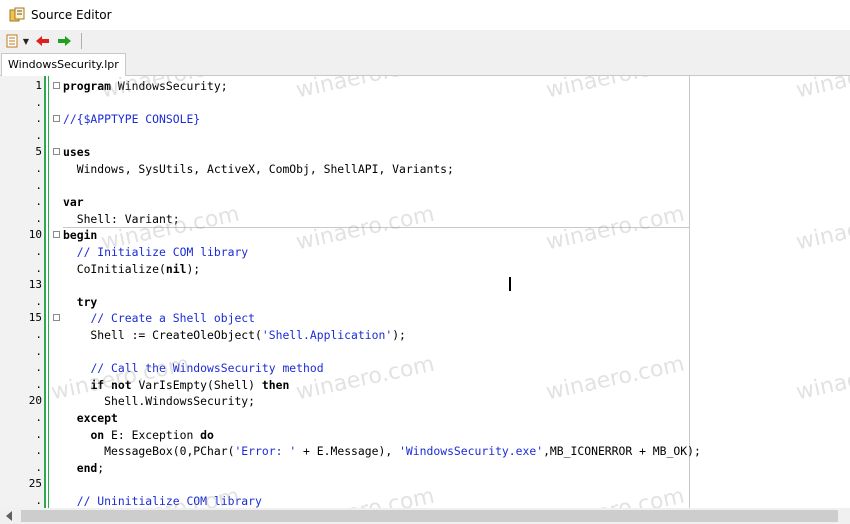 This screenshot has width=850, height=524. What do you see at coordinates (121, 218) in the screenshot?
I see `code-token: Shell: Variant;` at bounding box center [121, 218].